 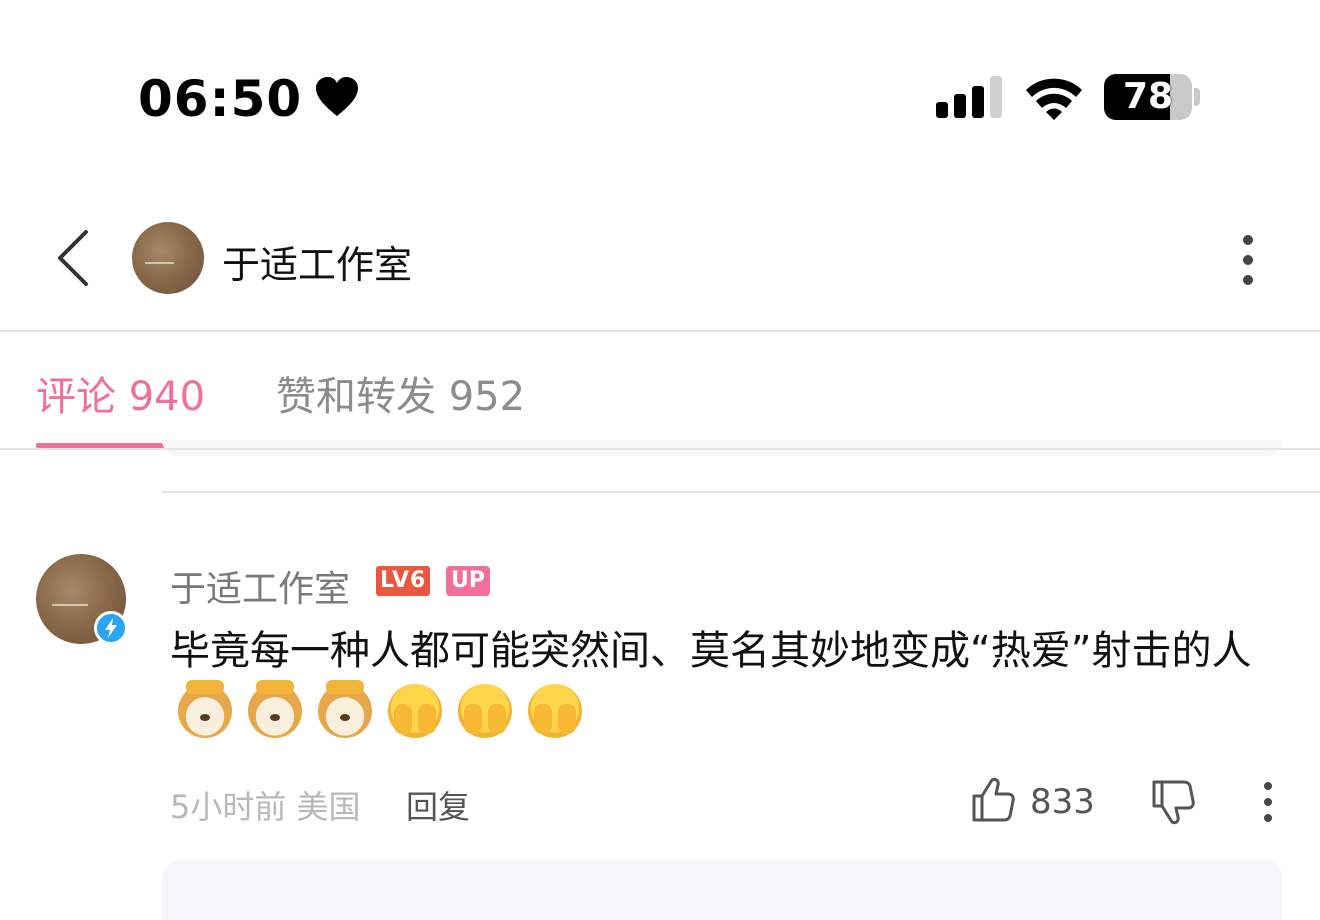 I want to click on comment-text: 毕竟每一种人都可能突然间、莫名其妙地变成“热爱”射击的人, so click(x=711, y=651).